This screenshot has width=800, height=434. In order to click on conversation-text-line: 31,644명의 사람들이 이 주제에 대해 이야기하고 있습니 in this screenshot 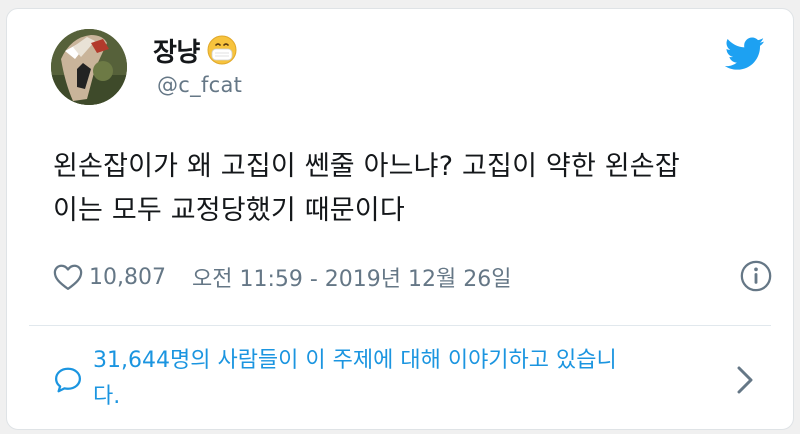, I will do `click(355, 360)`.